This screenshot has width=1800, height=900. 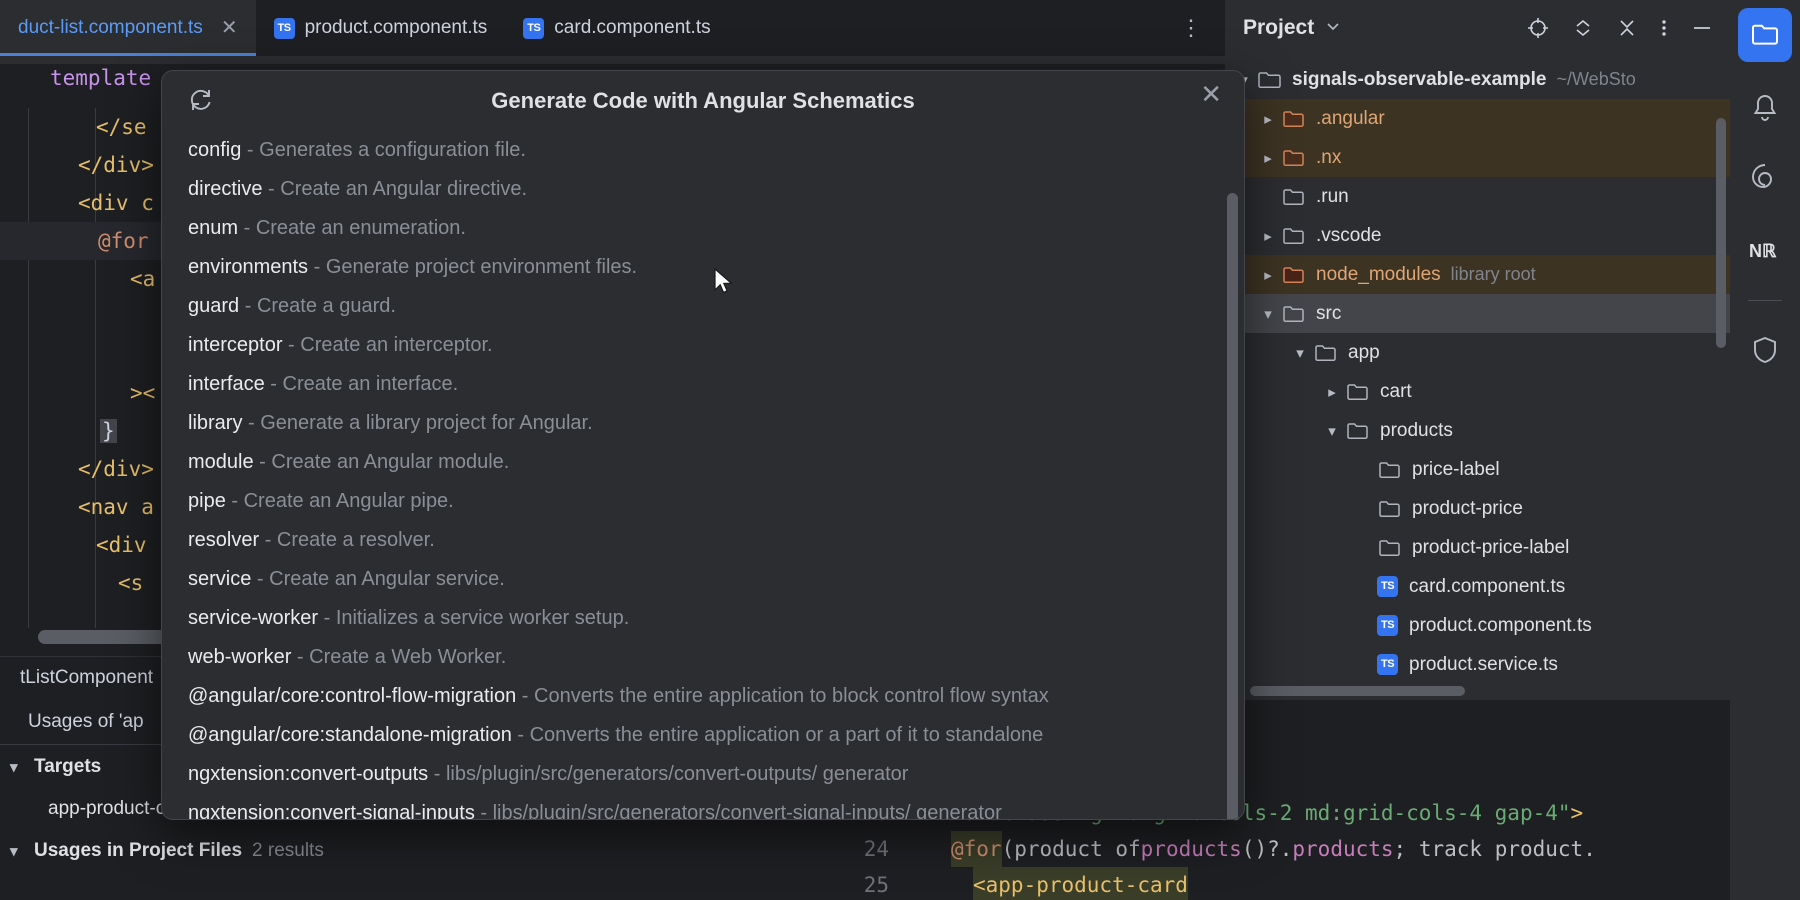 I want to click on tree-row: ▸ cart, so click(x=1477, y=391).